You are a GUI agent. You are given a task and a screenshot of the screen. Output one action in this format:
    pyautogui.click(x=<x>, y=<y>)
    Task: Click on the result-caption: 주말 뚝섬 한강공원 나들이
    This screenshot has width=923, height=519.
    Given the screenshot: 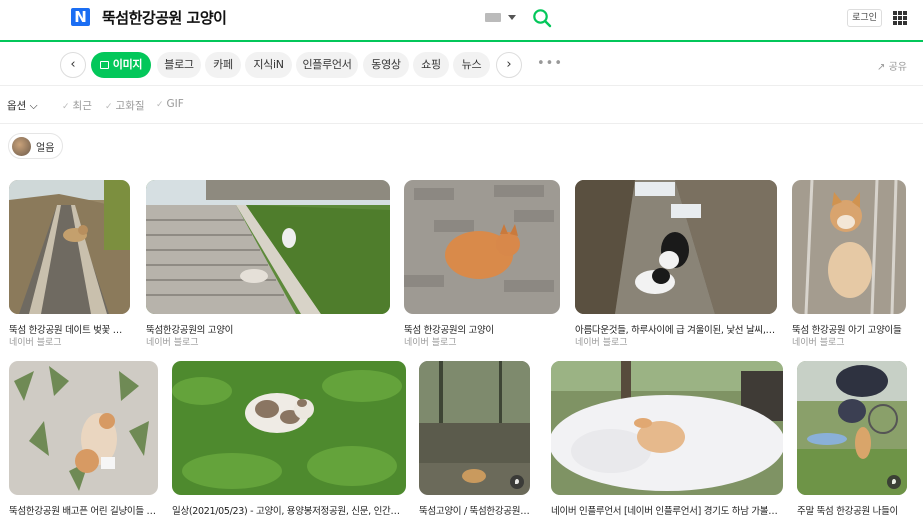 What is the action you would take?
    pyautogui.click(x=852, y=510)
    